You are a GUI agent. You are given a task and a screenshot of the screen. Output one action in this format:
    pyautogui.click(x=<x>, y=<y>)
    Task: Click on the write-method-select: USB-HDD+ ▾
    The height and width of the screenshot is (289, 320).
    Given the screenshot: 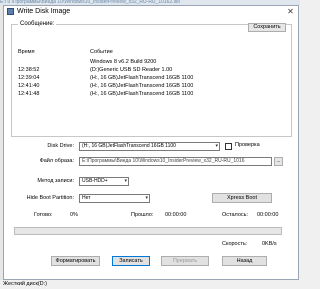 What is the action you would take?
    pyautogui.click(x=104, y=181)
    